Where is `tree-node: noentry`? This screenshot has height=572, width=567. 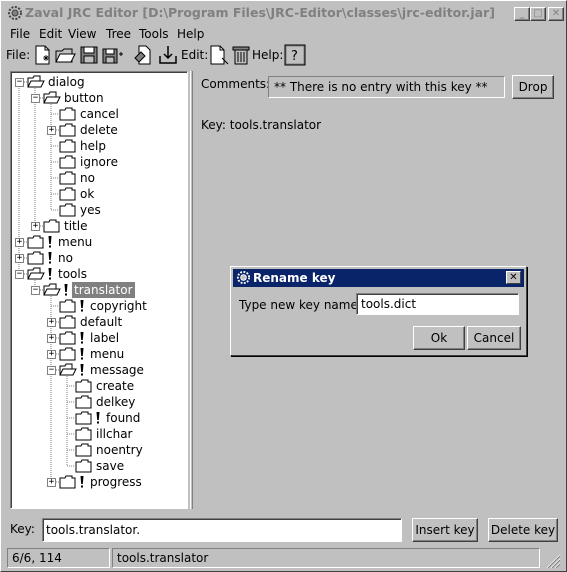 tree-node: noentry is located at coordinates (99, 450).